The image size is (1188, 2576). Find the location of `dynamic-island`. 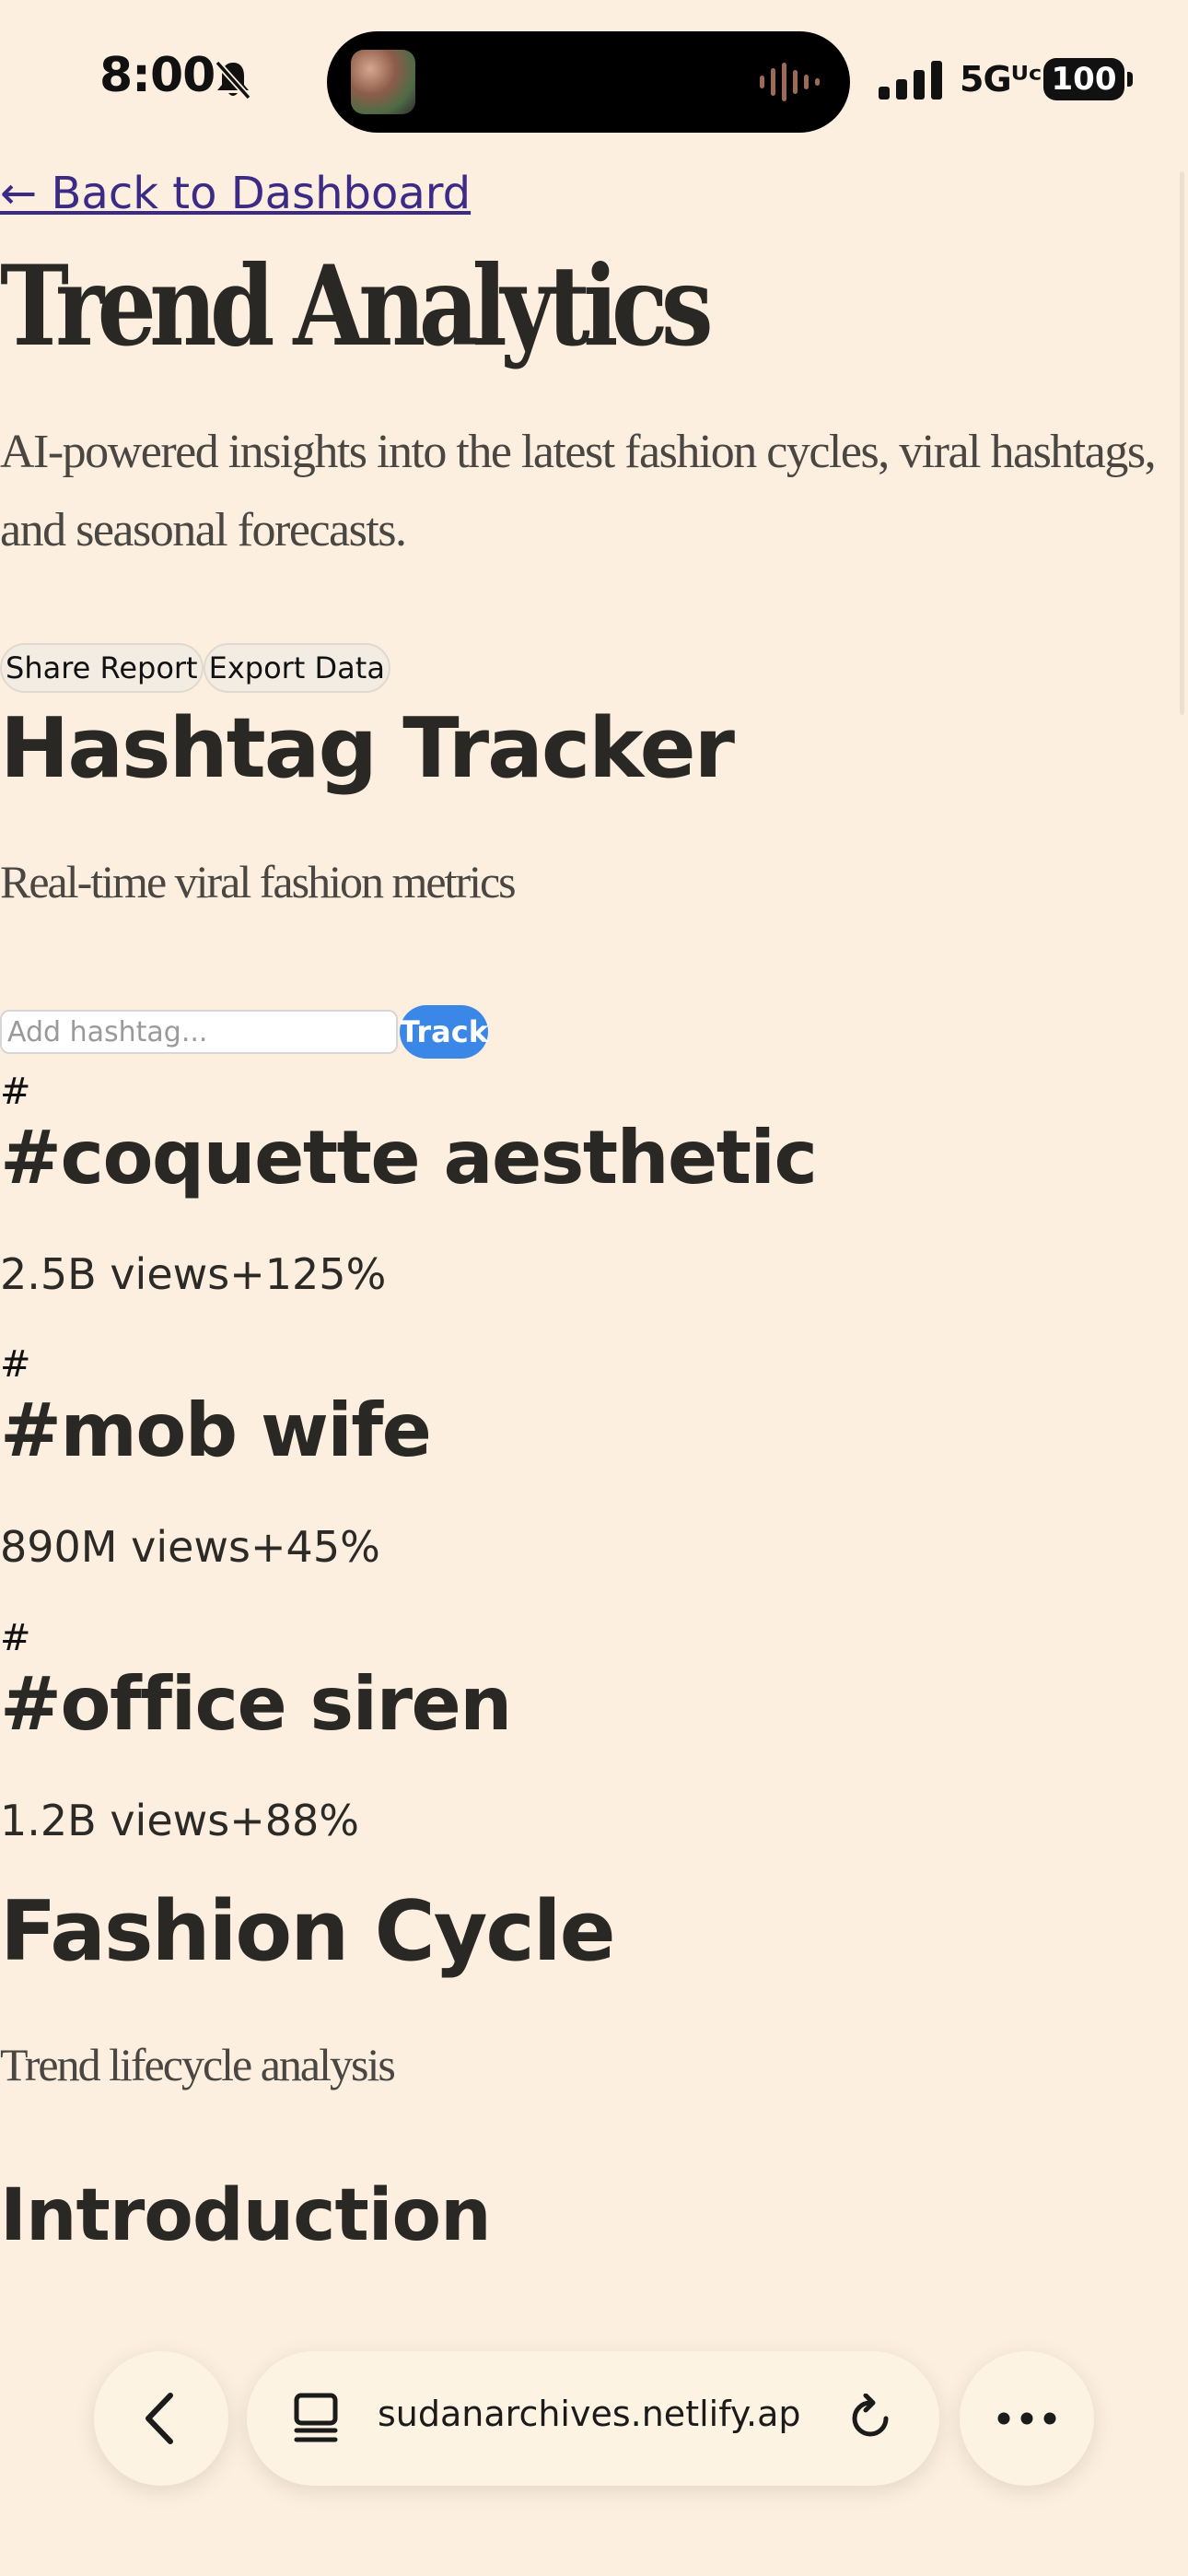

dynamic-island is located at coordinates (588, 82).